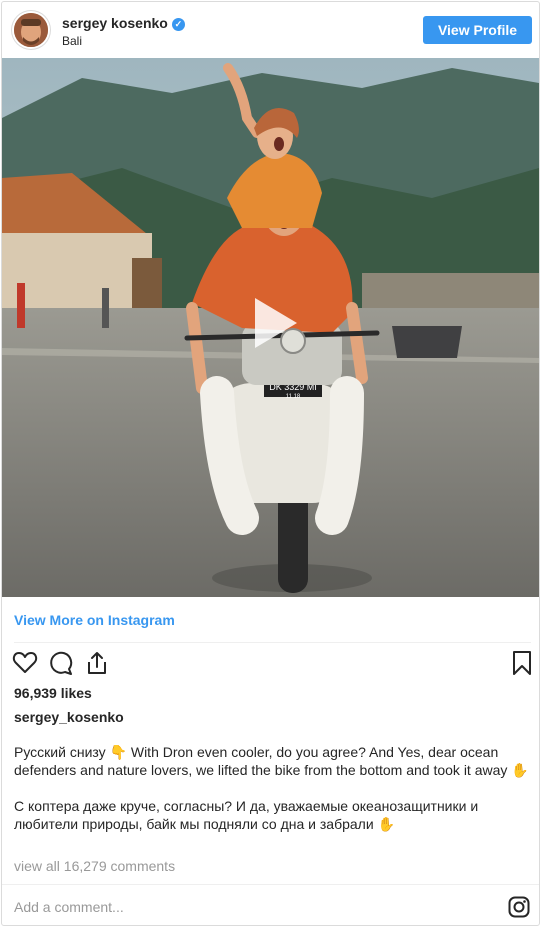  What do you see at coordinates (61, 663) in the screenshot?
I see `comment-icon` at bounding box center [61, 663].